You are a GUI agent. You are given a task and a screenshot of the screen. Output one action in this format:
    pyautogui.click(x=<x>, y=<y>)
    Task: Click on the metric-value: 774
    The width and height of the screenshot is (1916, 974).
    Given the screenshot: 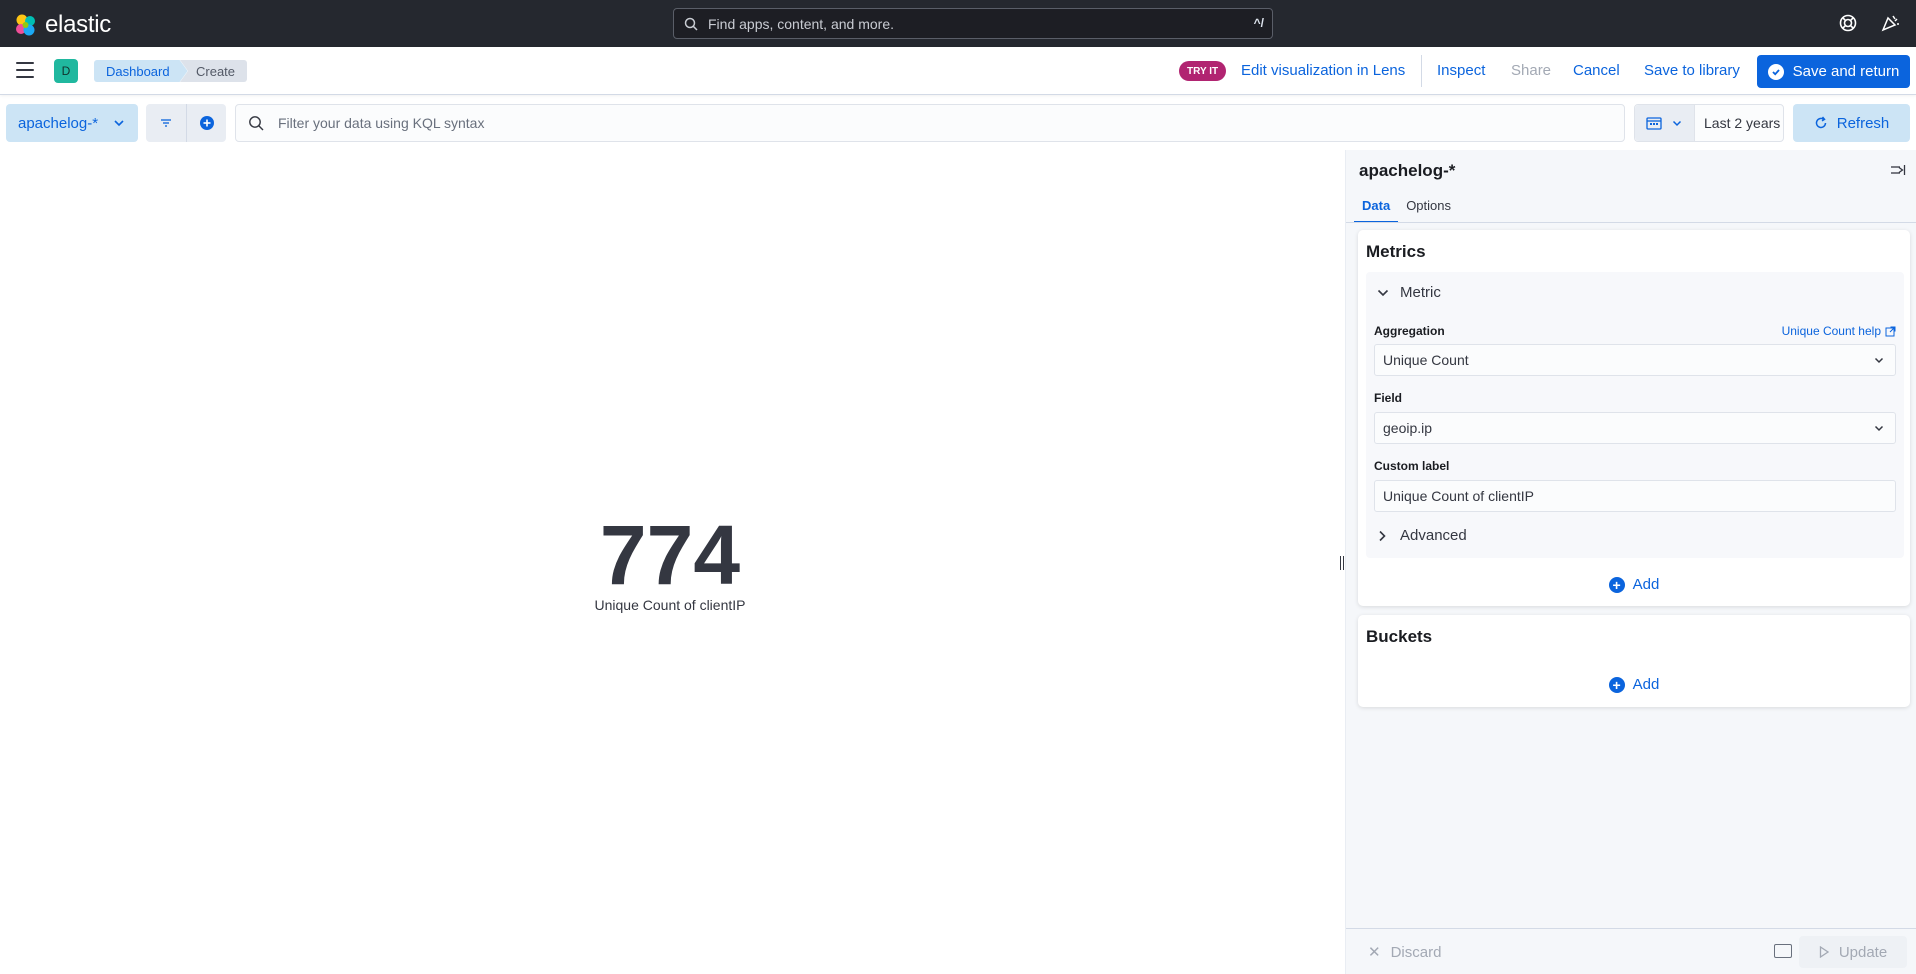 What is the action you would take?
    pyautogui.click(x=670, y=555)
    